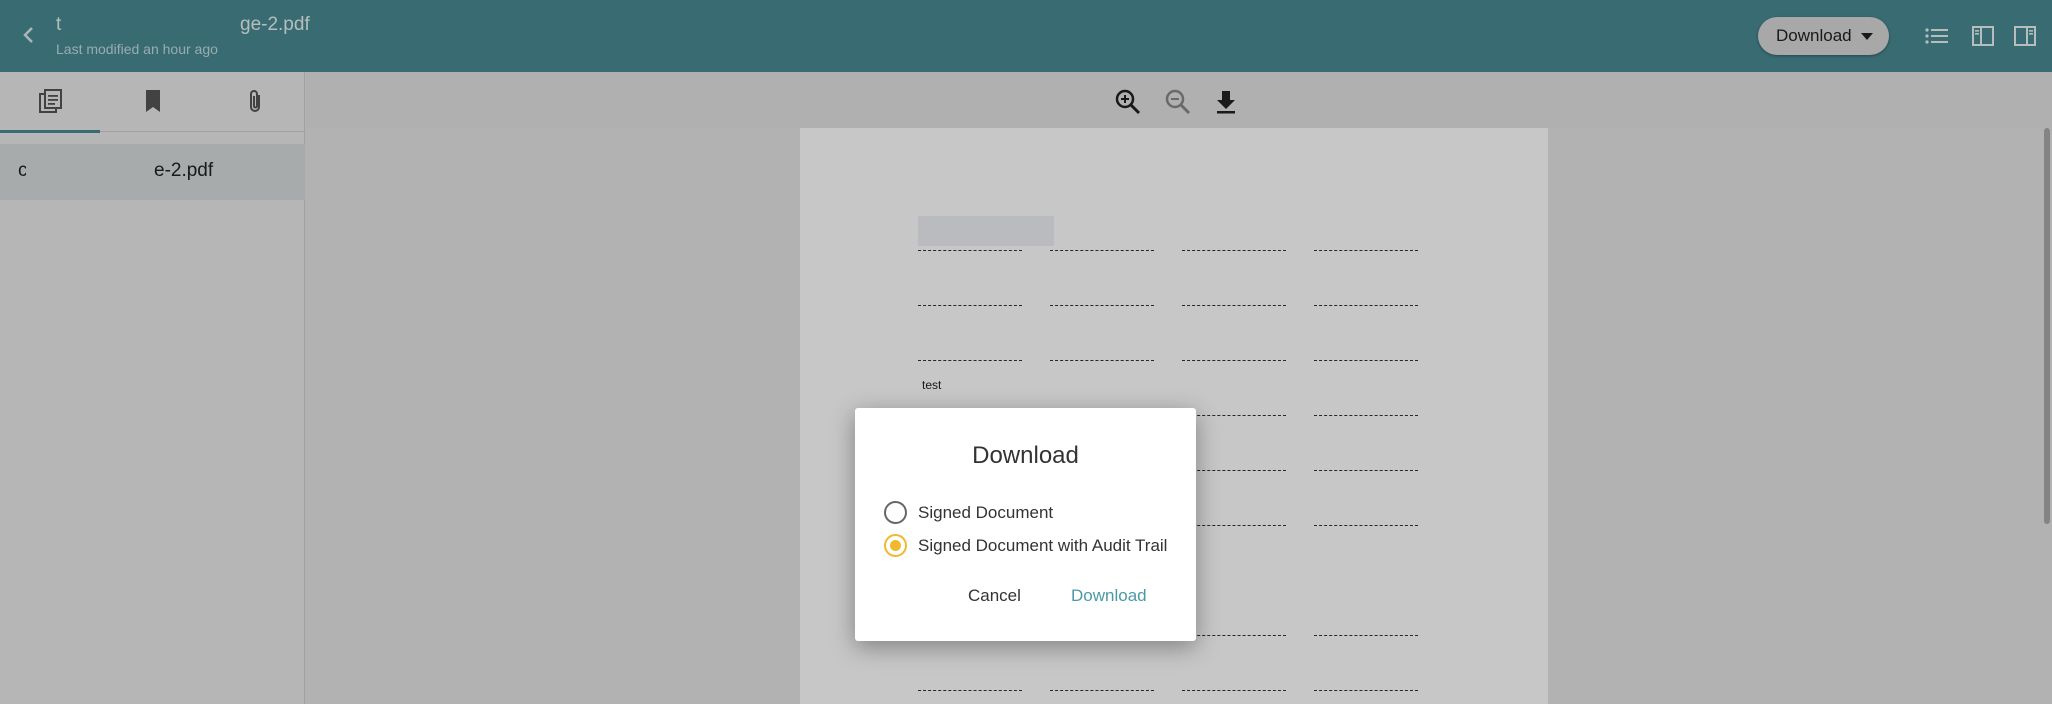  I want to click on radio-button-selected, so click(895, 545).